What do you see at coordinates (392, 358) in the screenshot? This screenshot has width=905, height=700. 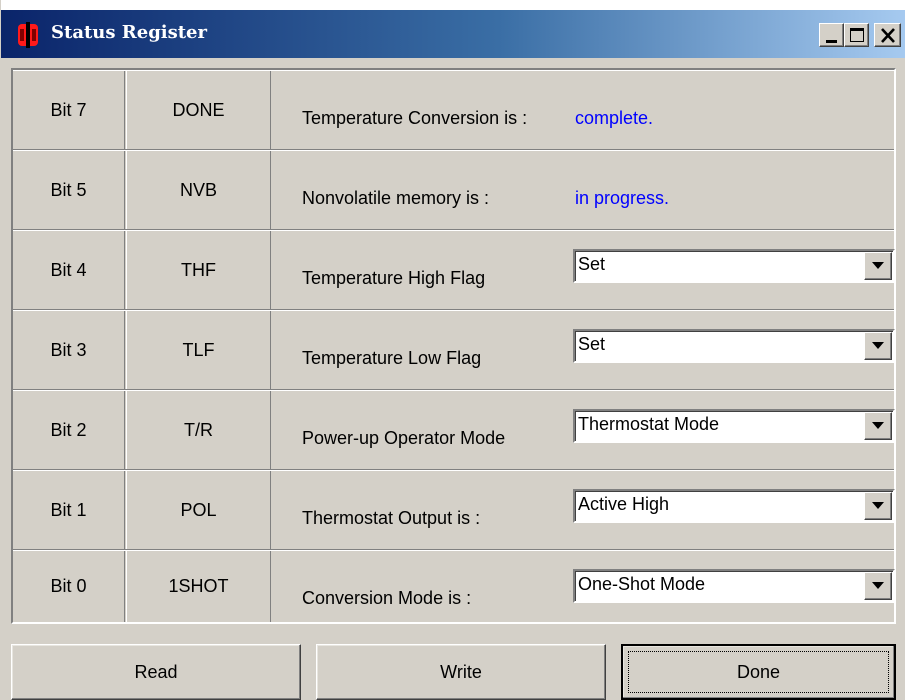 I see `bit-description: Temperature Low Flag` at bounding box center [392, 358].